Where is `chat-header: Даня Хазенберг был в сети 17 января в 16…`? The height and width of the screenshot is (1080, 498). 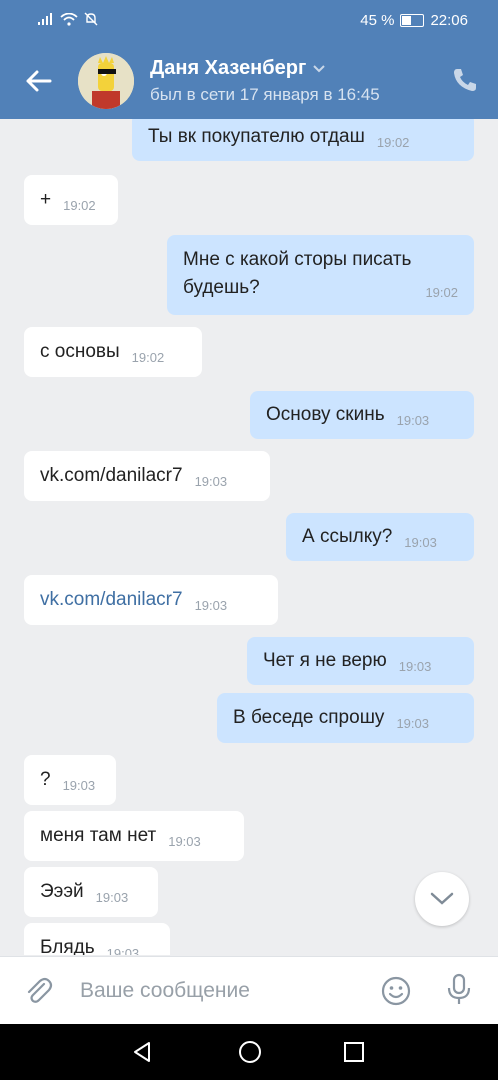 chat-header: Даня Хазенберг был в сети 17 января в 16… is located at coordinates (249, 80).